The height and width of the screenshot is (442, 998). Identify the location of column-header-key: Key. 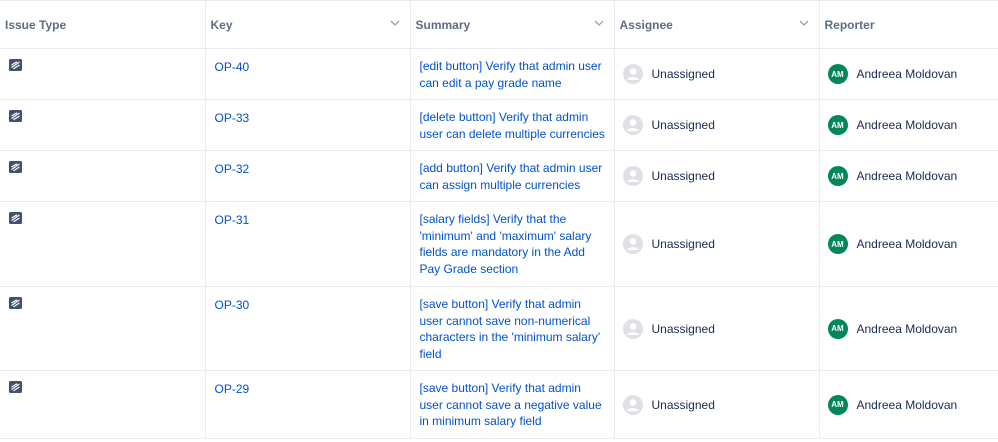
(308, 24).